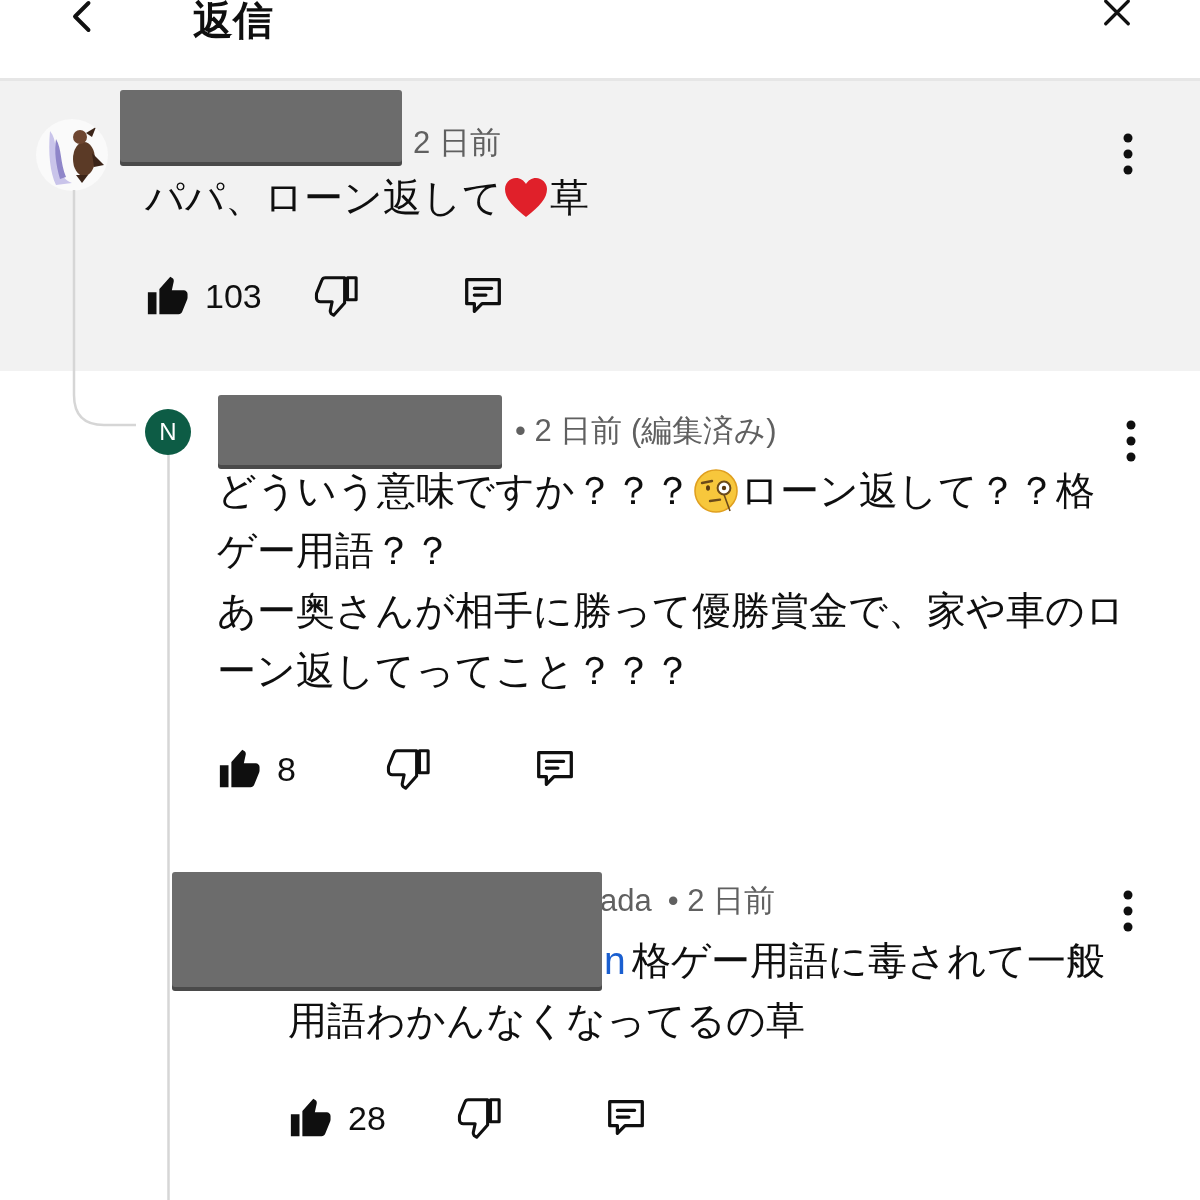 The image size is (1200, 1200). I want to click on comment-text: ーン返してってこと？？？, so click(454, 671).